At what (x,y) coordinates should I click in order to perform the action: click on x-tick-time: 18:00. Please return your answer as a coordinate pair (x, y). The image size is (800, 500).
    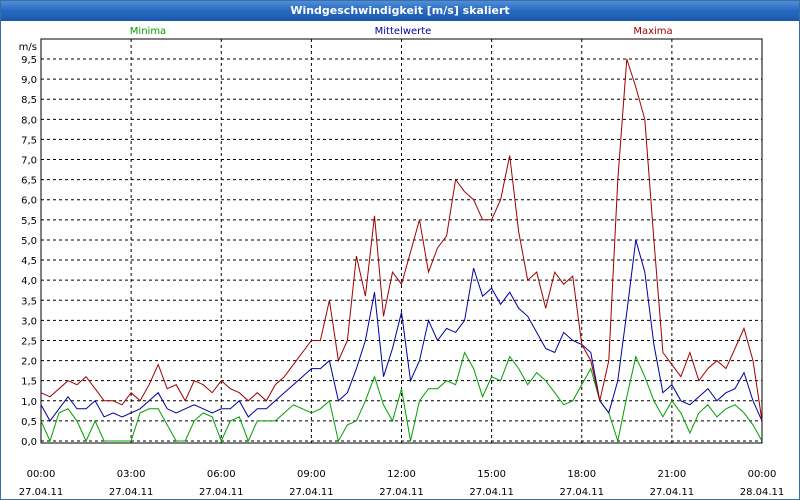
    Looking at the image, I should click on (581, 474).